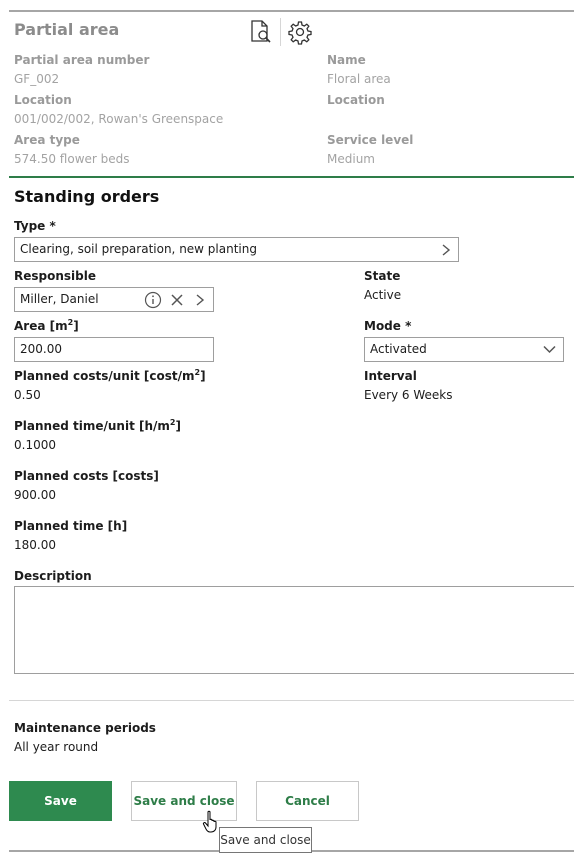  What do you see at coordinates (53, 576) in the screenshot?
I see `description-label: Description` at bounding box center [53, 576].